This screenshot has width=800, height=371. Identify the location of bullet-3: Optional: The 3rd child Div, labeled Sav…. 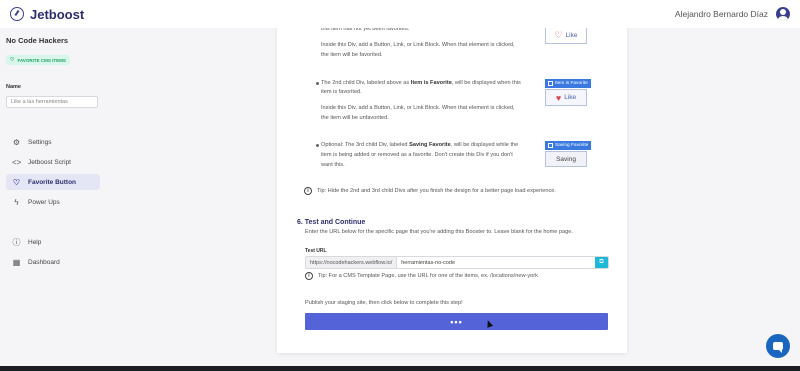
(431, 145).